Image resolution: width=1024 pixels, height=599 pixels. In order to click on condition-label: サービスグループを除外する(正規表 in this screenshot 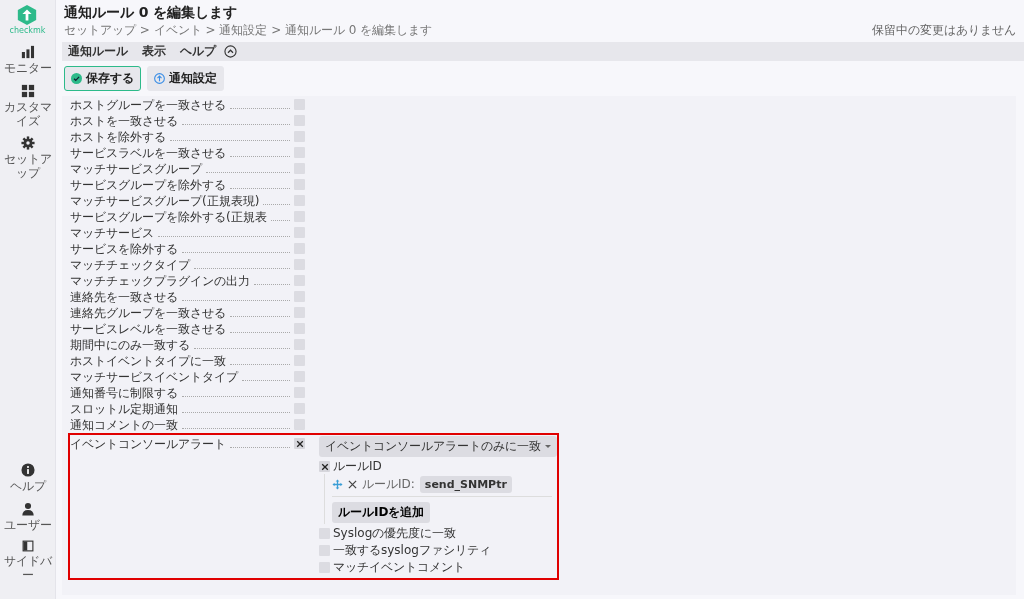, I will do `click(168, 217)`.